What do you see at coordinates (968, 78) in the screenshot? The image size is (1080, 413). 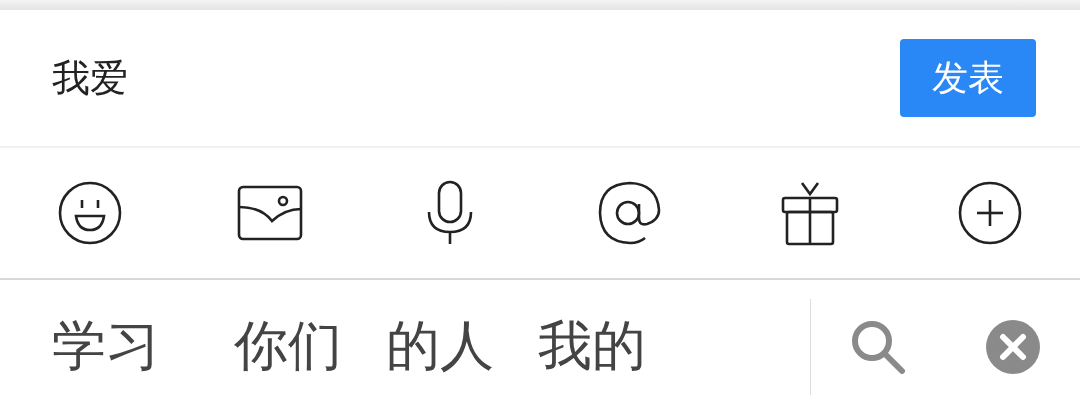 I see `publish-button: 发表` at bounding box center [968, 78].